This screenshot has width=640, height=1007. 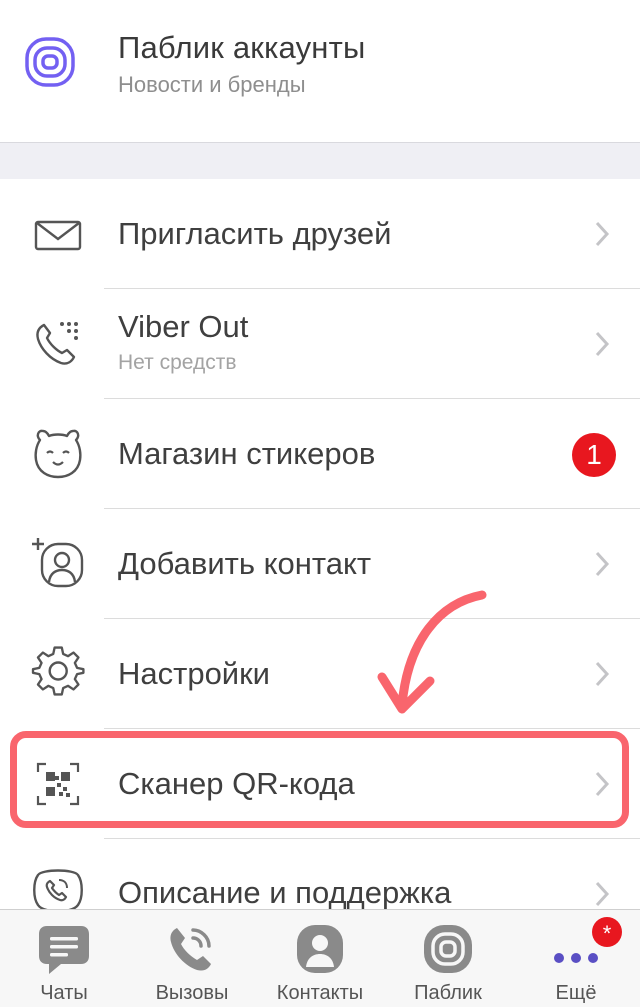 I want to click on menu-item-qr-scanner: Сканер QR-кода, so click(x=320, y=784).